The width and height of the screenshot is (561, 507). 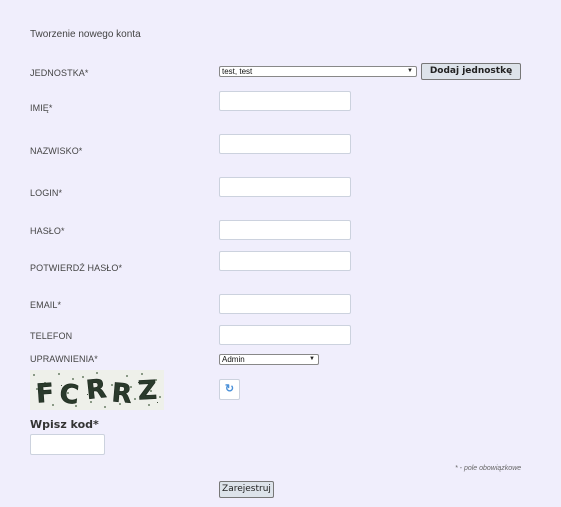 I want to click on unit-select: test, test ▼, so click(x=318, y=71).